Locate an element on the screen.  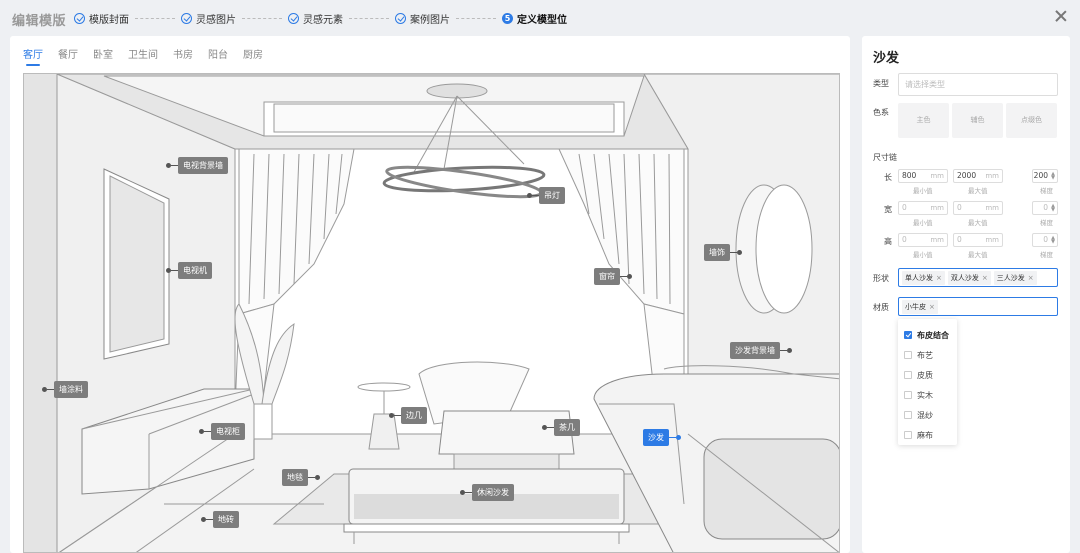
stepper-nav: 模版封面 灵感图片 灵感元素 案例图片 5 定义模型位 is located at coordinates (320, 18).